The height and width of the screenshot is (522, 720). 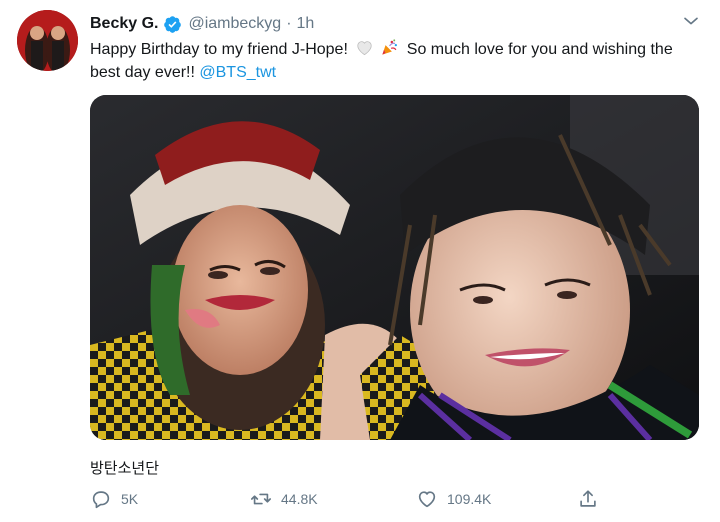 I want to click on reply-button: 5K, so click(x=114, y=499).